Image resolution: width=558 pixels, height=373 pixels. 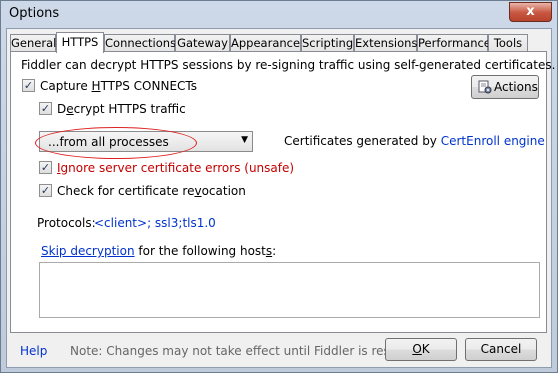 What do you see at coordinates (151, 191) in the screenshot?
I see `revocation-label: Check for certificate revocation` at bounding box center [151, 191].